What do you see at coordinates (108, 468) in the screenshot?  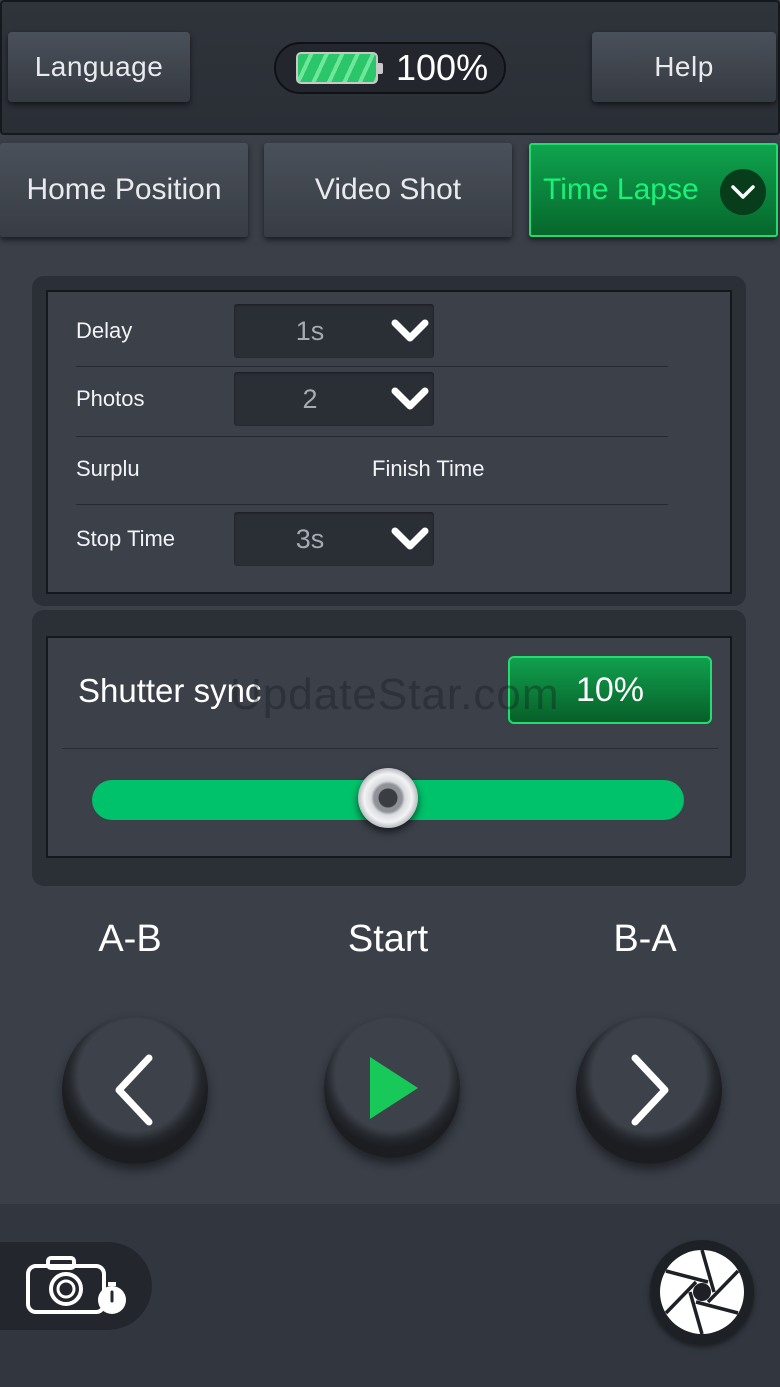 I see `surplus-label: Surplu` at bounding box center [108, 468].